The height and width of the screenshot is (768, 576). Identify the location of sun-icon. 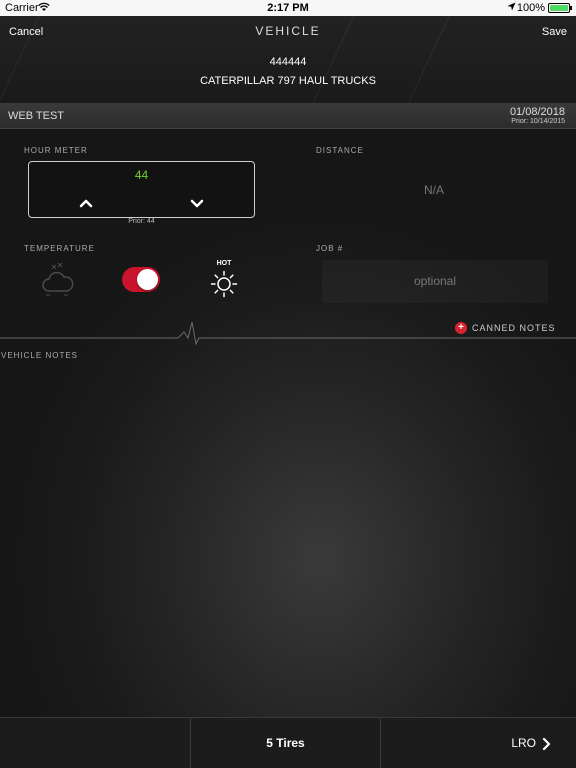
(224, 284).